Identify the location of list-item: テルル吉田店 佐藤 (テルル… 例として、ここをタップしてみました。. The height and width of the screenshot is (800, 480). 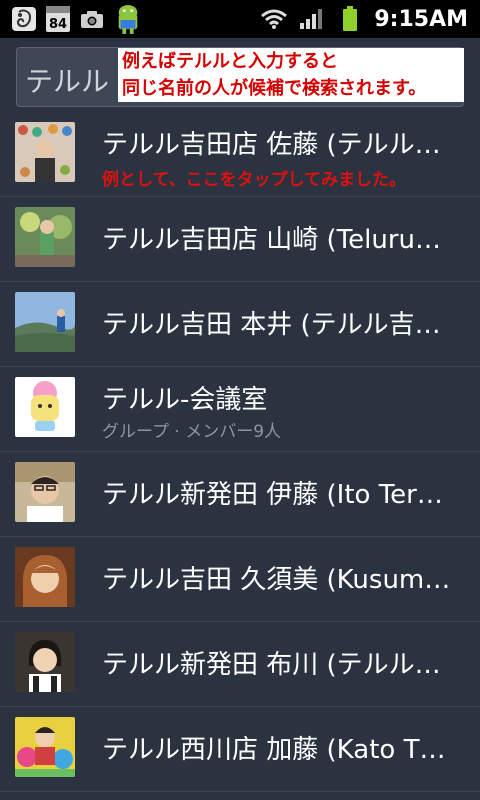
(240, 154).